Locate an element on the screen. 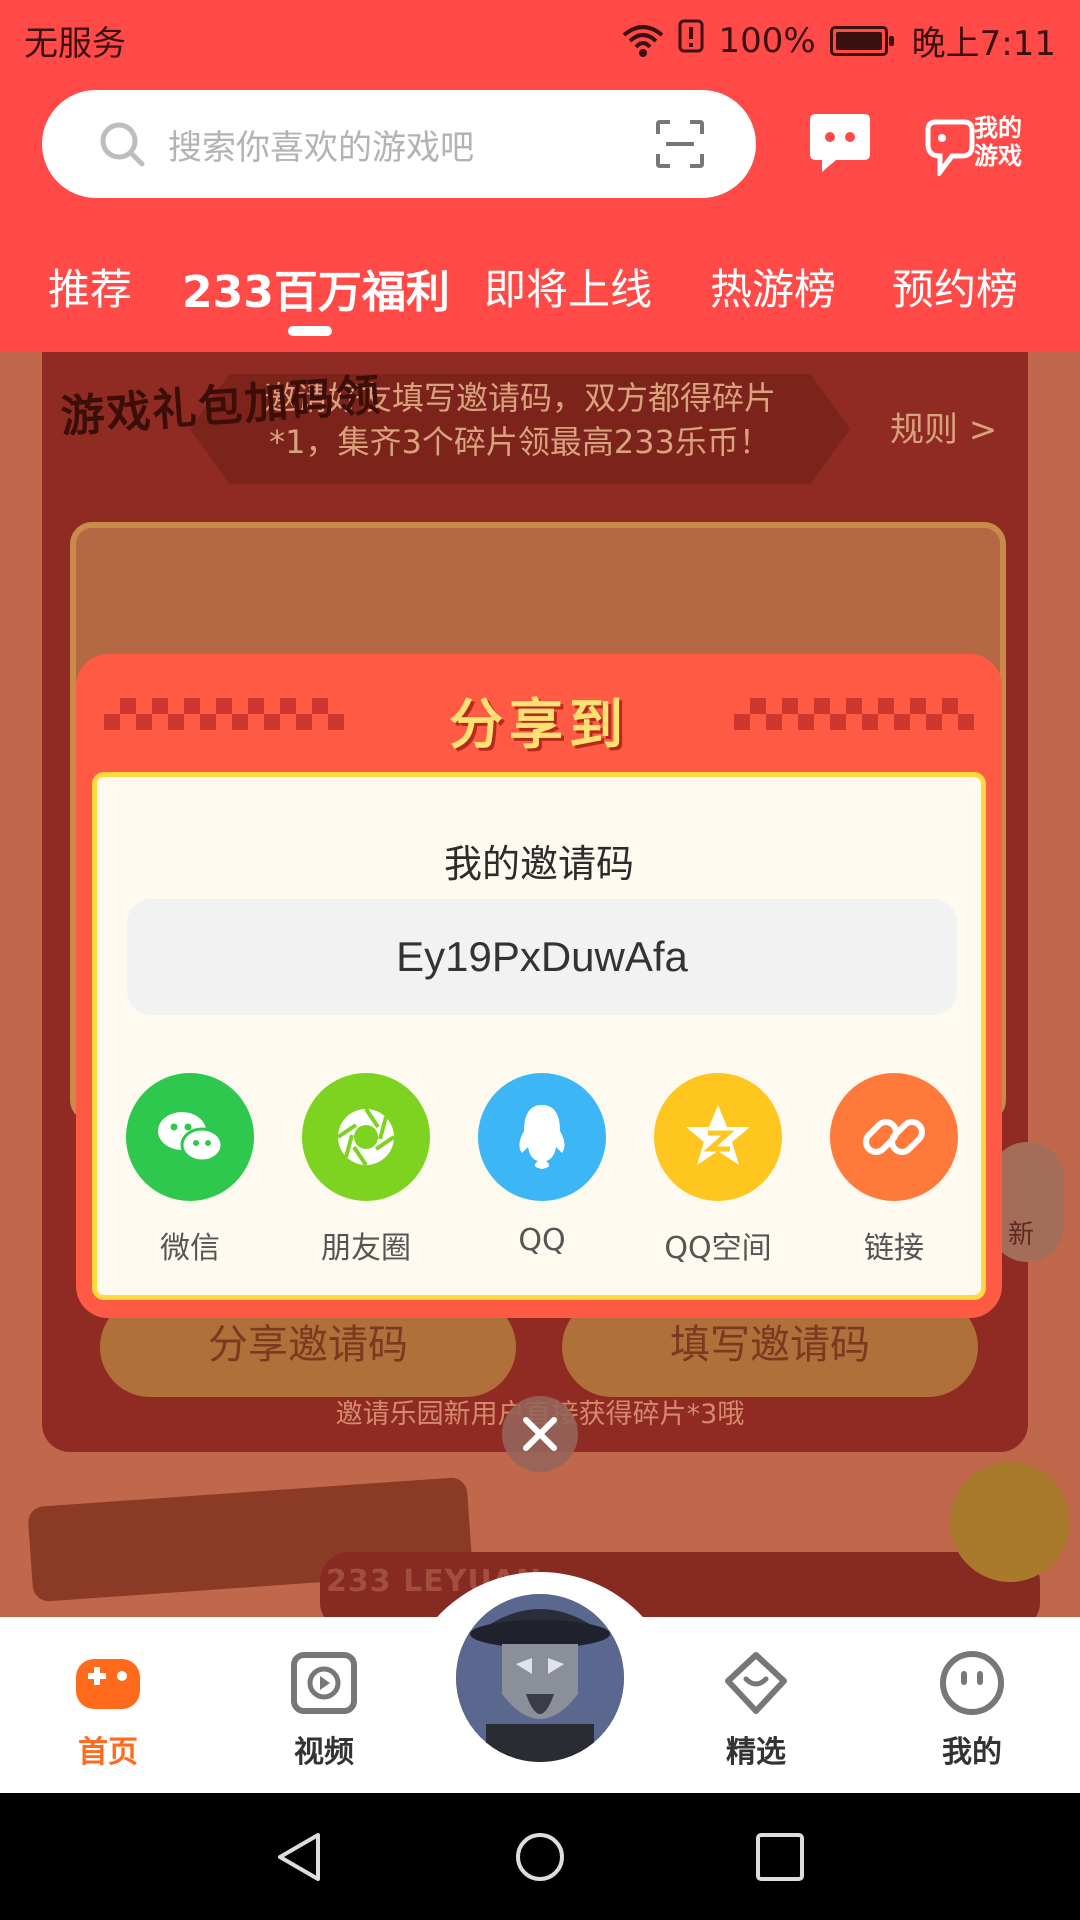  tab-233-welfare: 233百万福利 is located at coordinates (316, 288).